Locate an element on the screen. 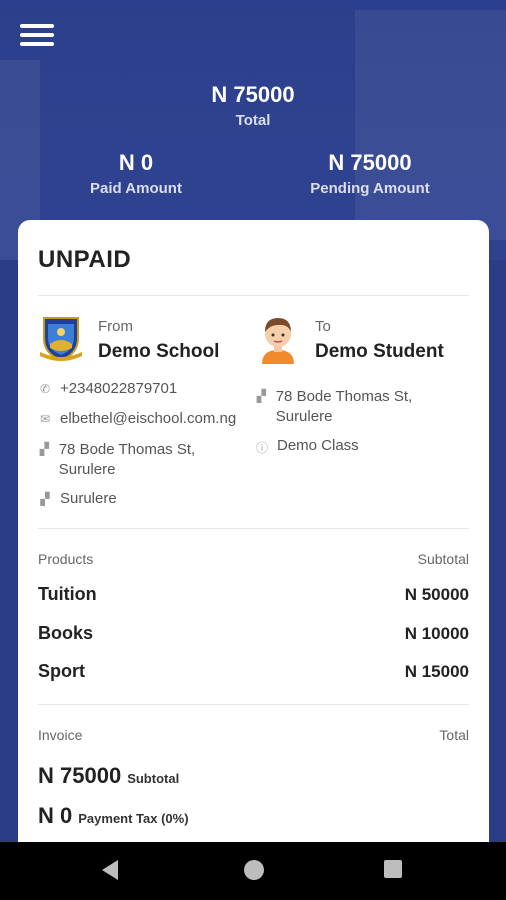 The width and height of the screenshot is (506, 900). from-city-text: Surulere is located at coordinates (88, 498).